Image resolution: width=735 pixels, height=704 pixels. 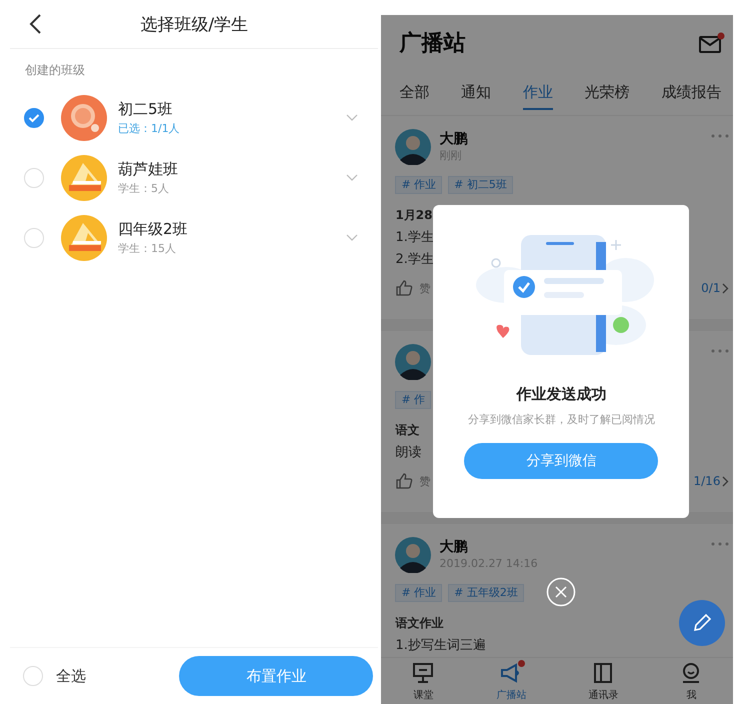 What do you see at coordinates (561, 592) in the screenshot?
I see `close-icon` at bounding box center [561, 592].